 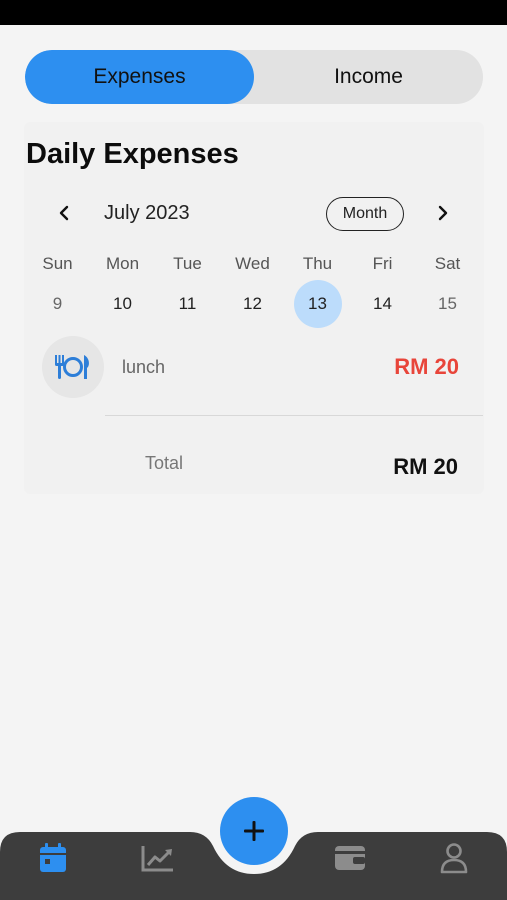 I want to click on selected-day-label: 13, so click(x=317, y=304).